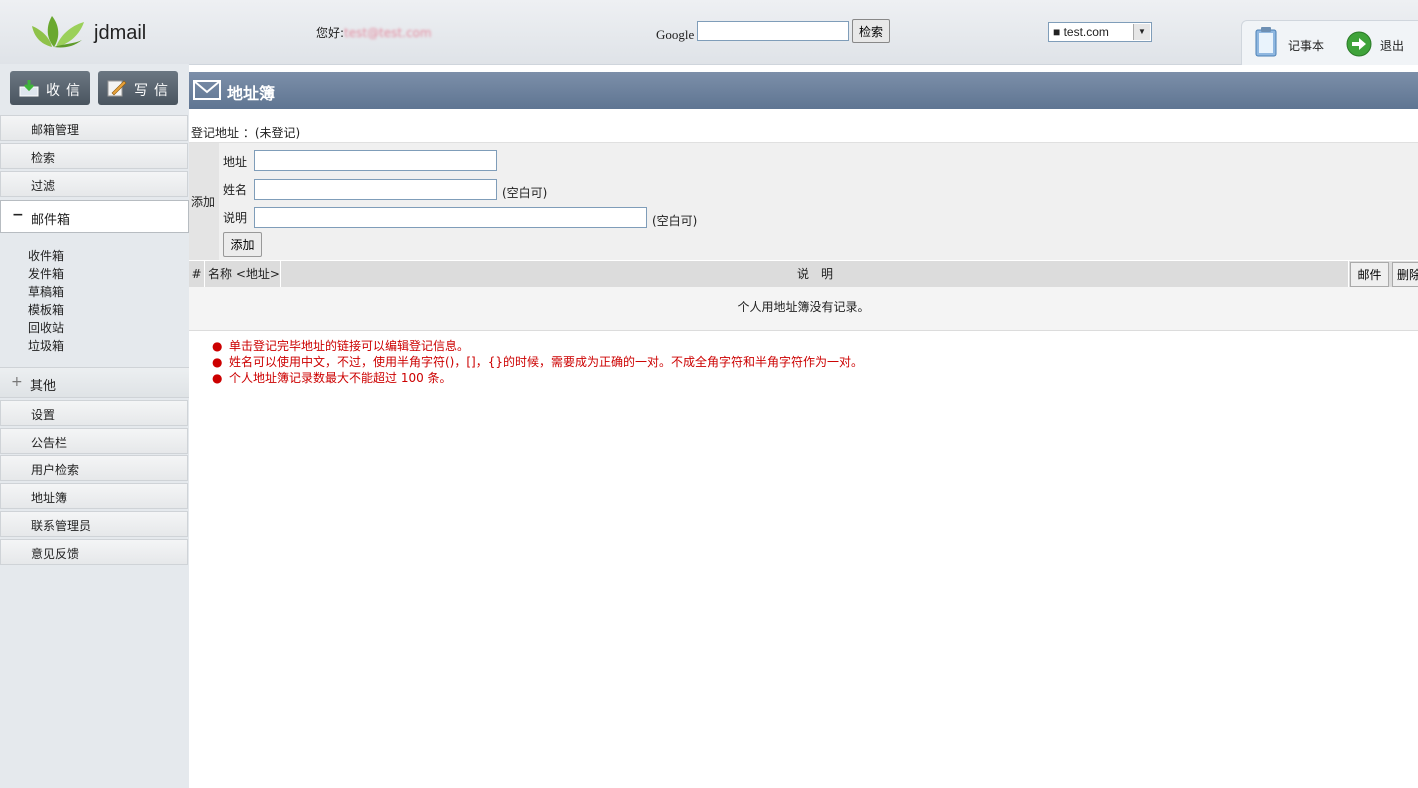 The height and width of the screenshot is (788, 1418). I want to click on page-title: 地址簿, so click(251, 93).